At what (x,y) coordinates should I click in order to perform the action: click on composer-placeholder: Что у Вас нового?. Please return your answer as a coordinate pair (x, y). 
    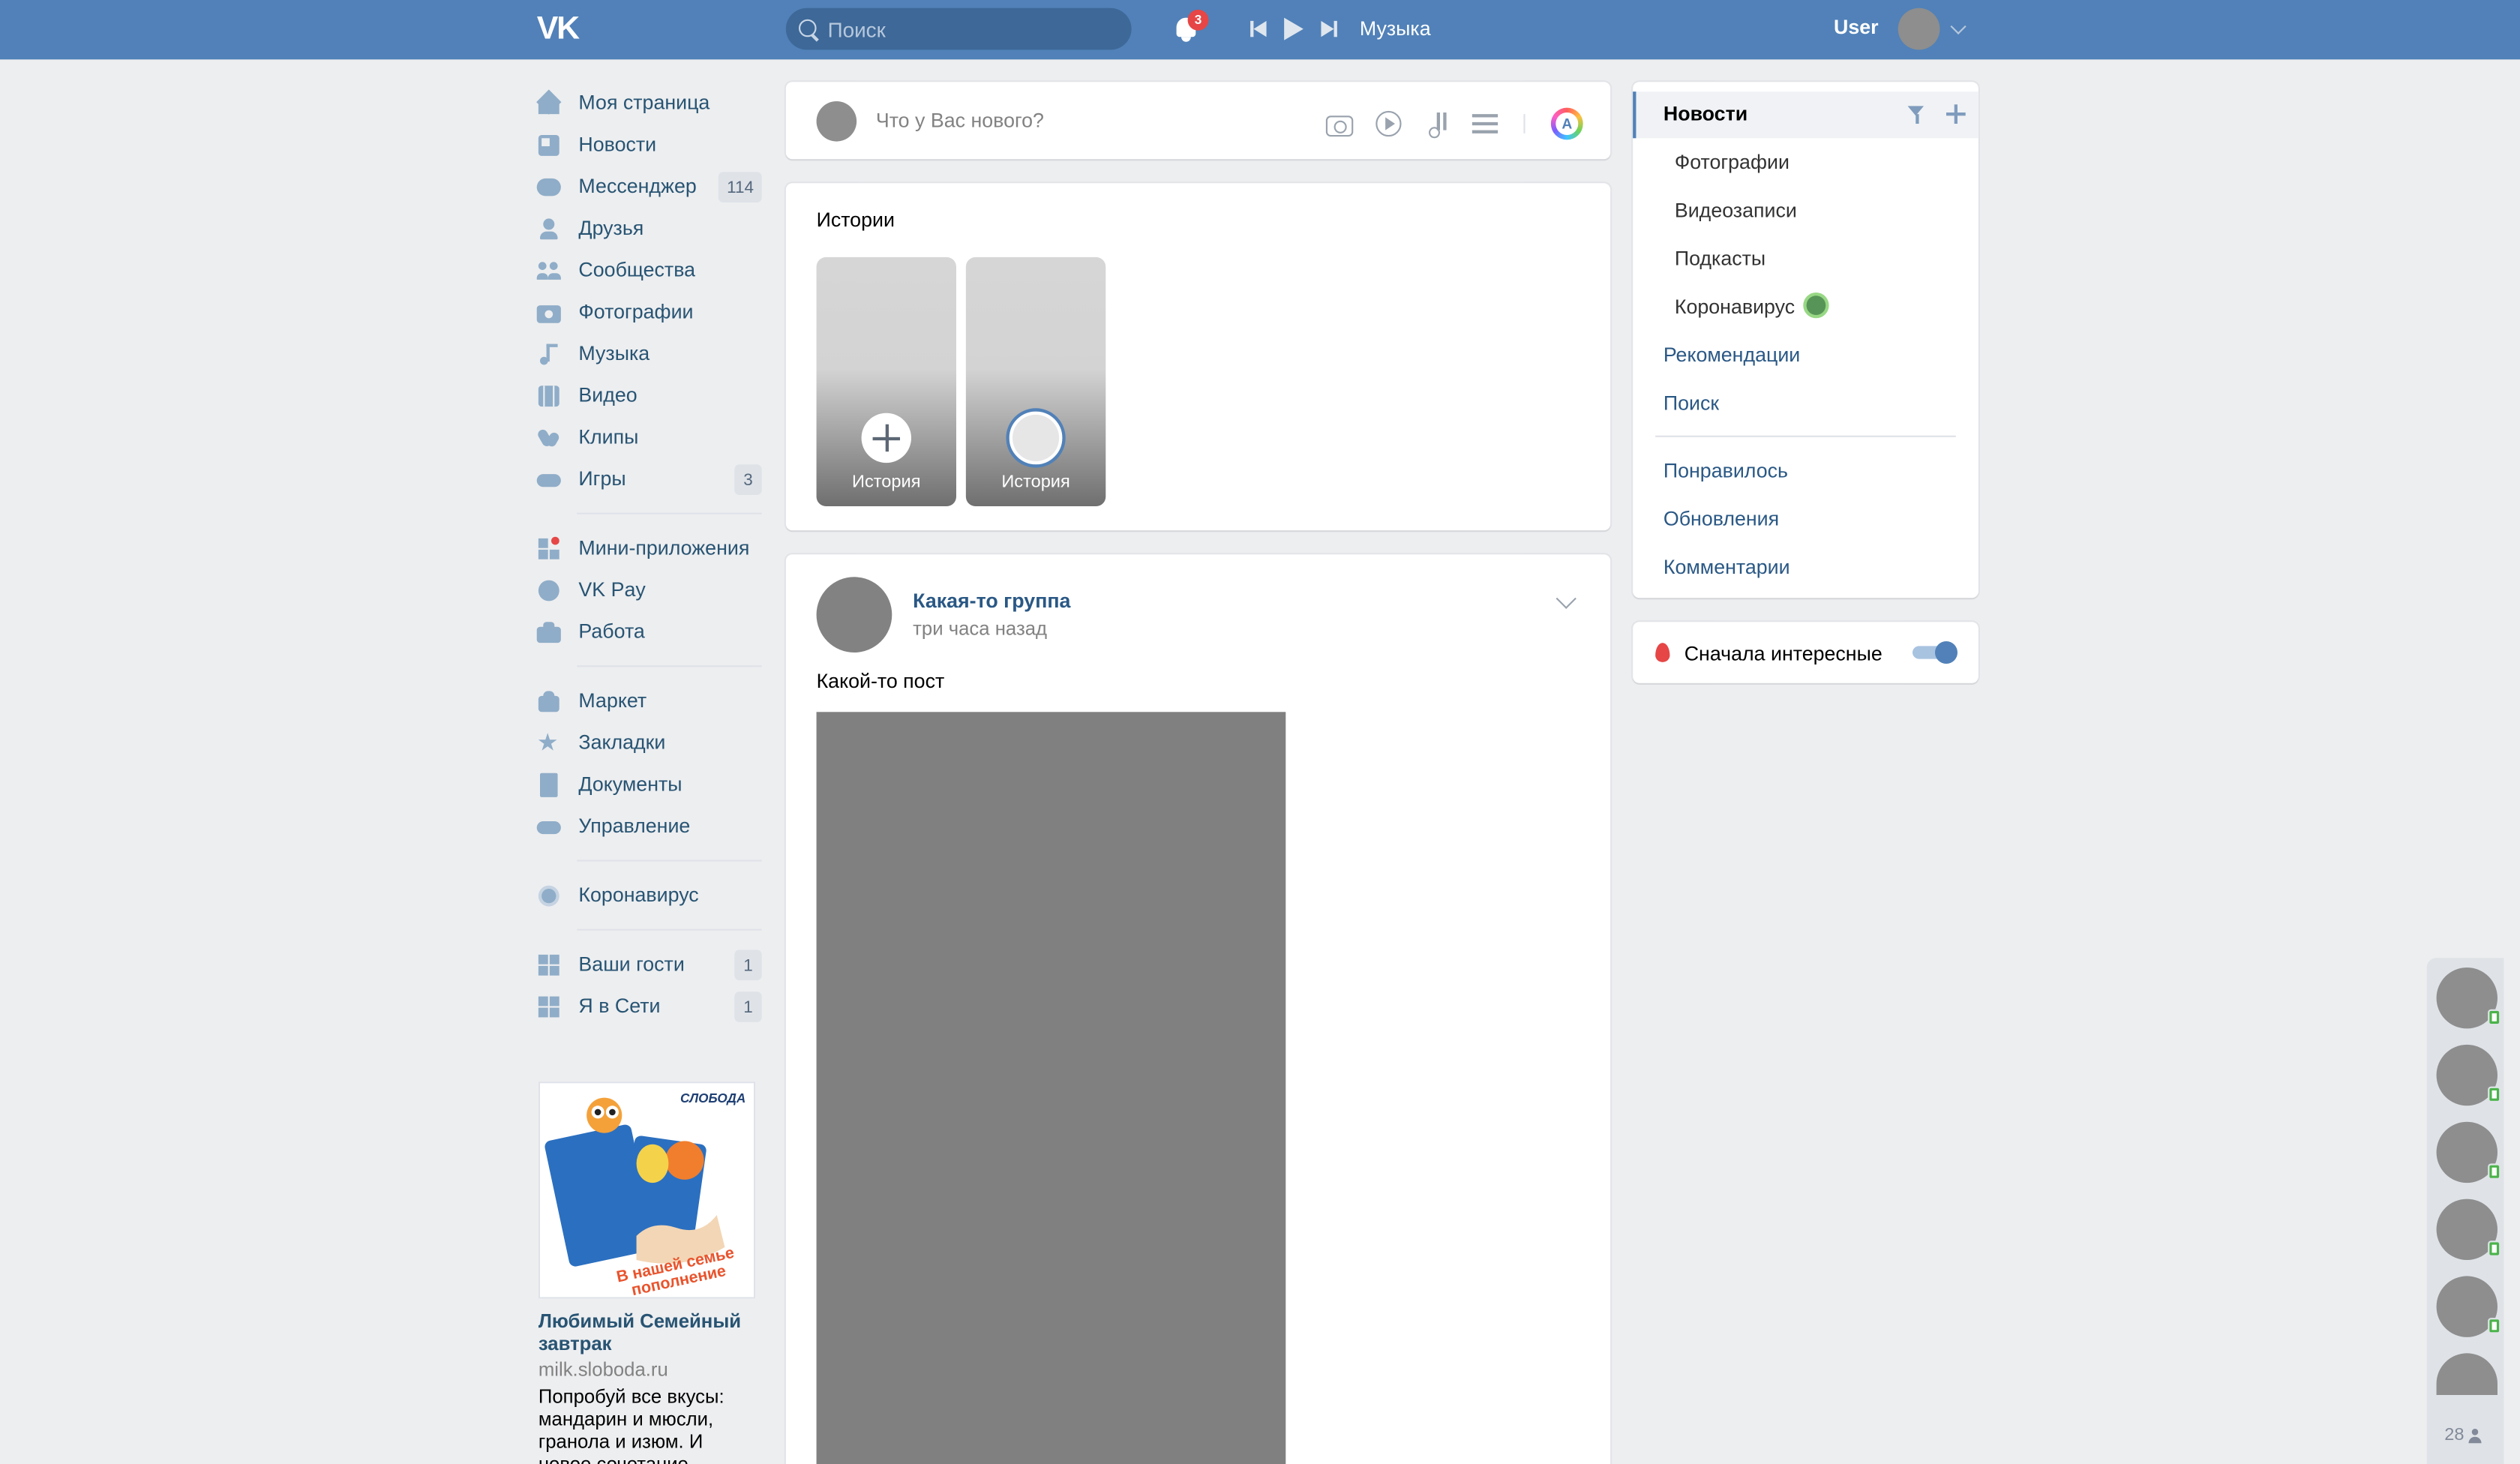
    Looking at the image, I should click on (960, 121).